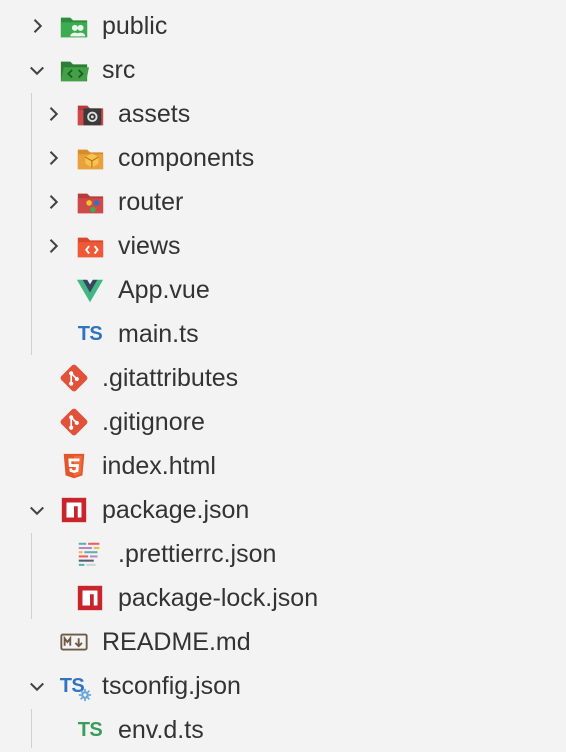 The width and height of the screenshot is (566, 752). What do you see at coordinates (154, 114) in the screenshot?
I see `tree-item-label: assets` at bounding box center [154, 114].